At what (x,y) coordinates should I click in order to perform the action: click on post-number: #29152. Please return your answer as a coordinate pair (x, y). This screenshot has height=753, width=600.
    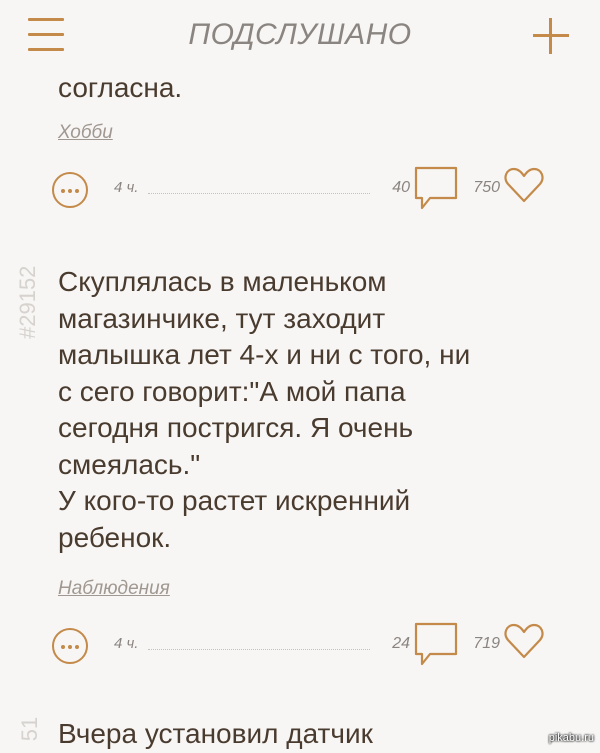
    Looking at the image, I should click on (27, 302).